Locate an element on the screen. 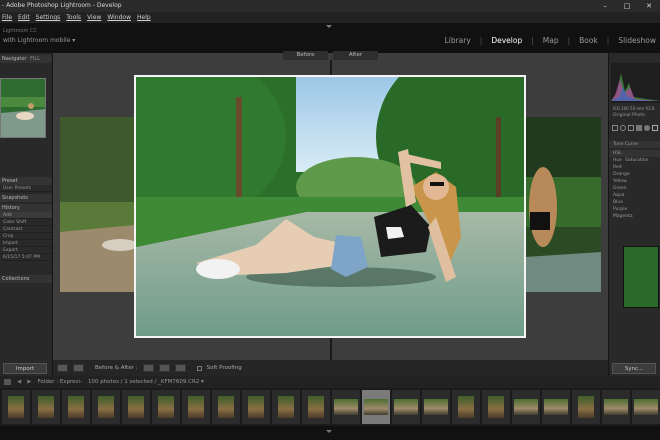 This screenshot has height=440, width=660. hsl-slider: Aqua is located at coordinates (634, 195).